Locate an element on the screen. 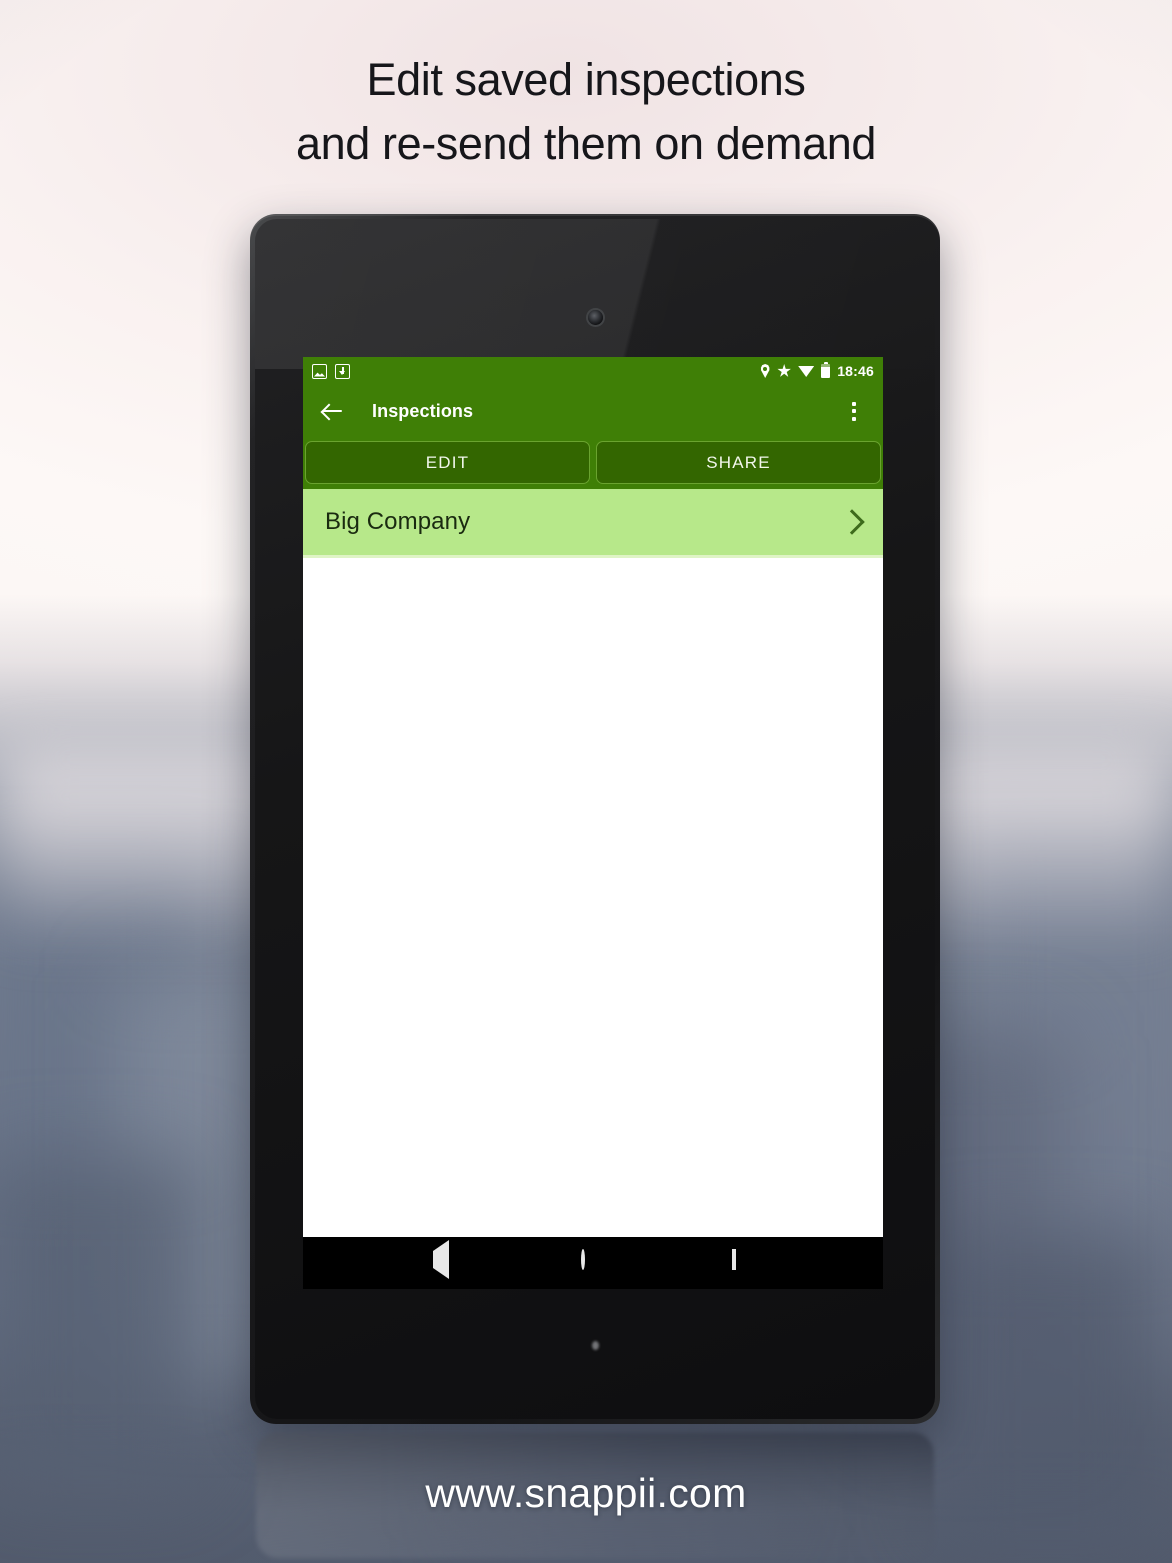 The height and width of the screenshot is (1563, 1172). image-icon is located at coordinates (319, 371).